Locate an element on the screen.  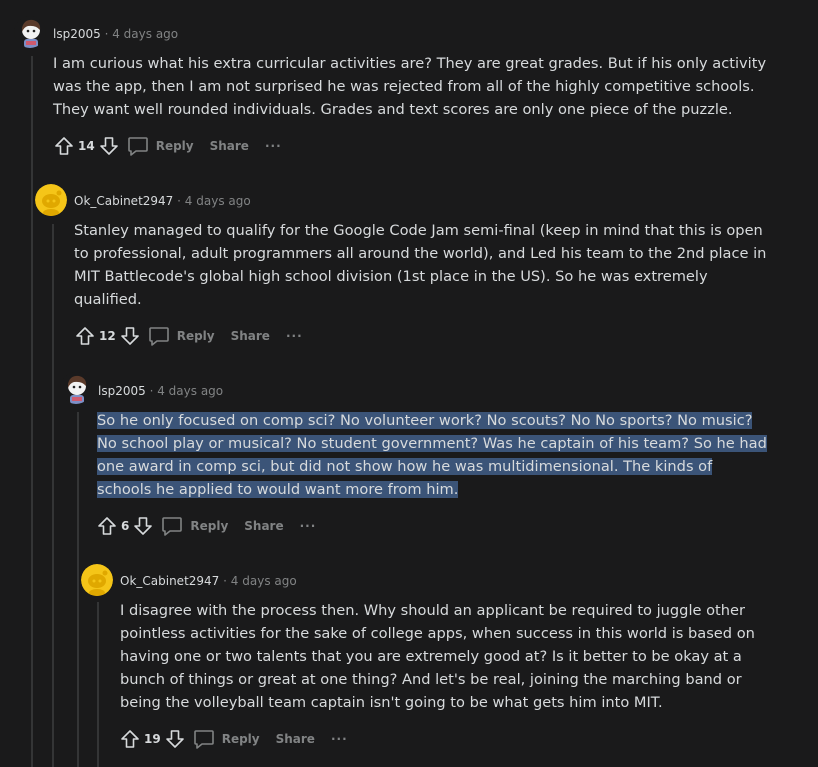
vote-score: 12 is located at coordinates (107, 336).